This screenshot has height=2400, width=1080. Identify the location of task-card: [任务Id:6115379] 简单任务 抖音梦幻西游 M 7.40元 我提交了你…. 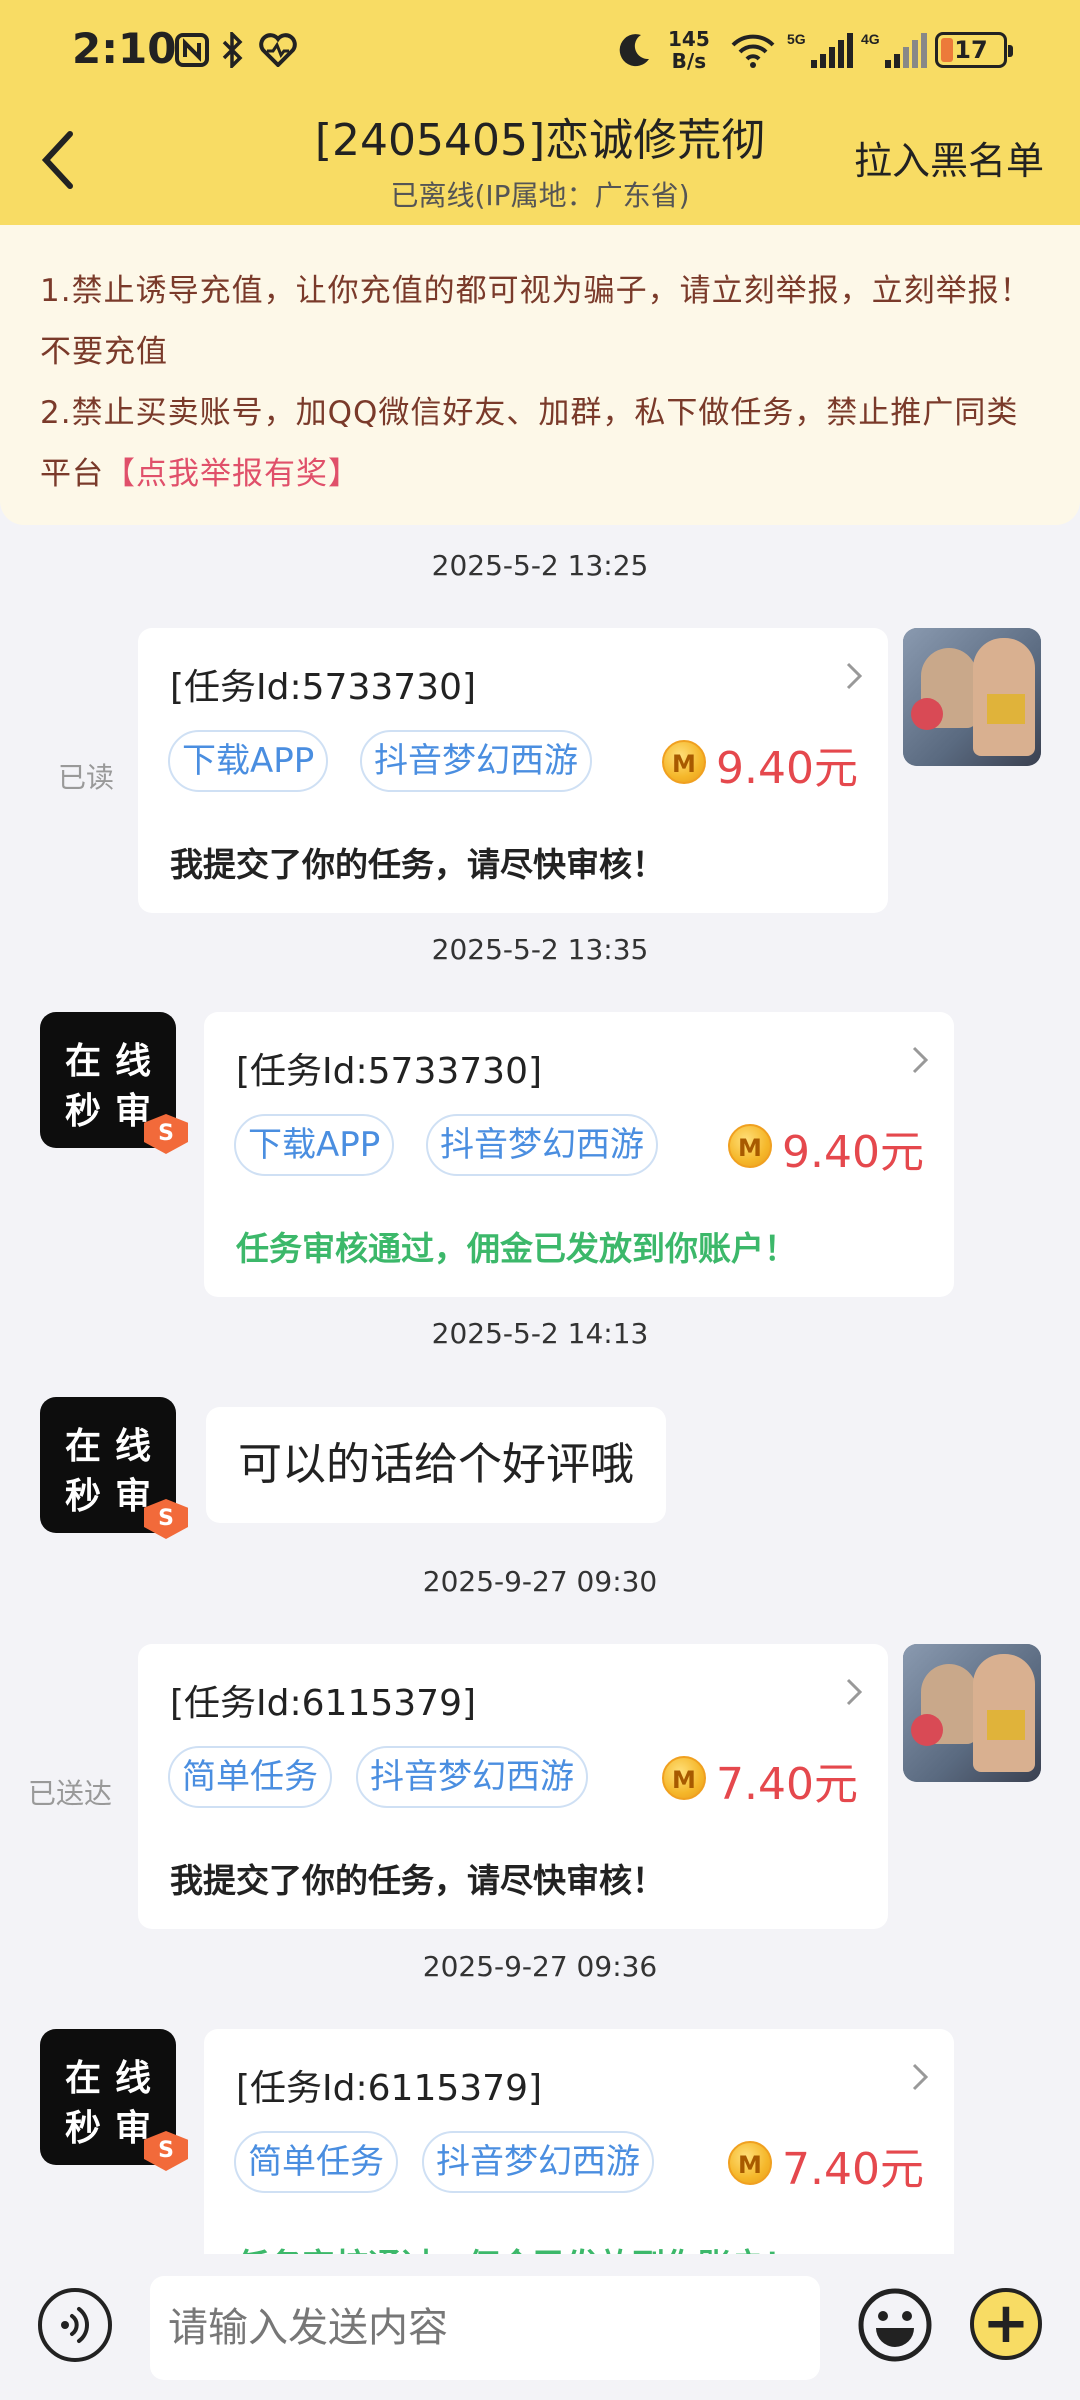
(513, 1786).